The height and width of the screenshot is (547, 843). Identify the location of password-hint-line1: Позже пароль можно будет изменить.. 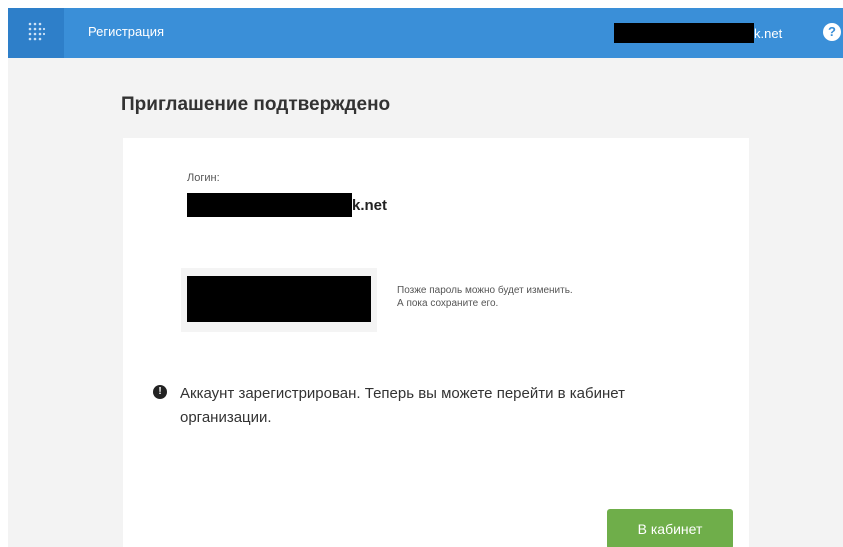
(485, 290).